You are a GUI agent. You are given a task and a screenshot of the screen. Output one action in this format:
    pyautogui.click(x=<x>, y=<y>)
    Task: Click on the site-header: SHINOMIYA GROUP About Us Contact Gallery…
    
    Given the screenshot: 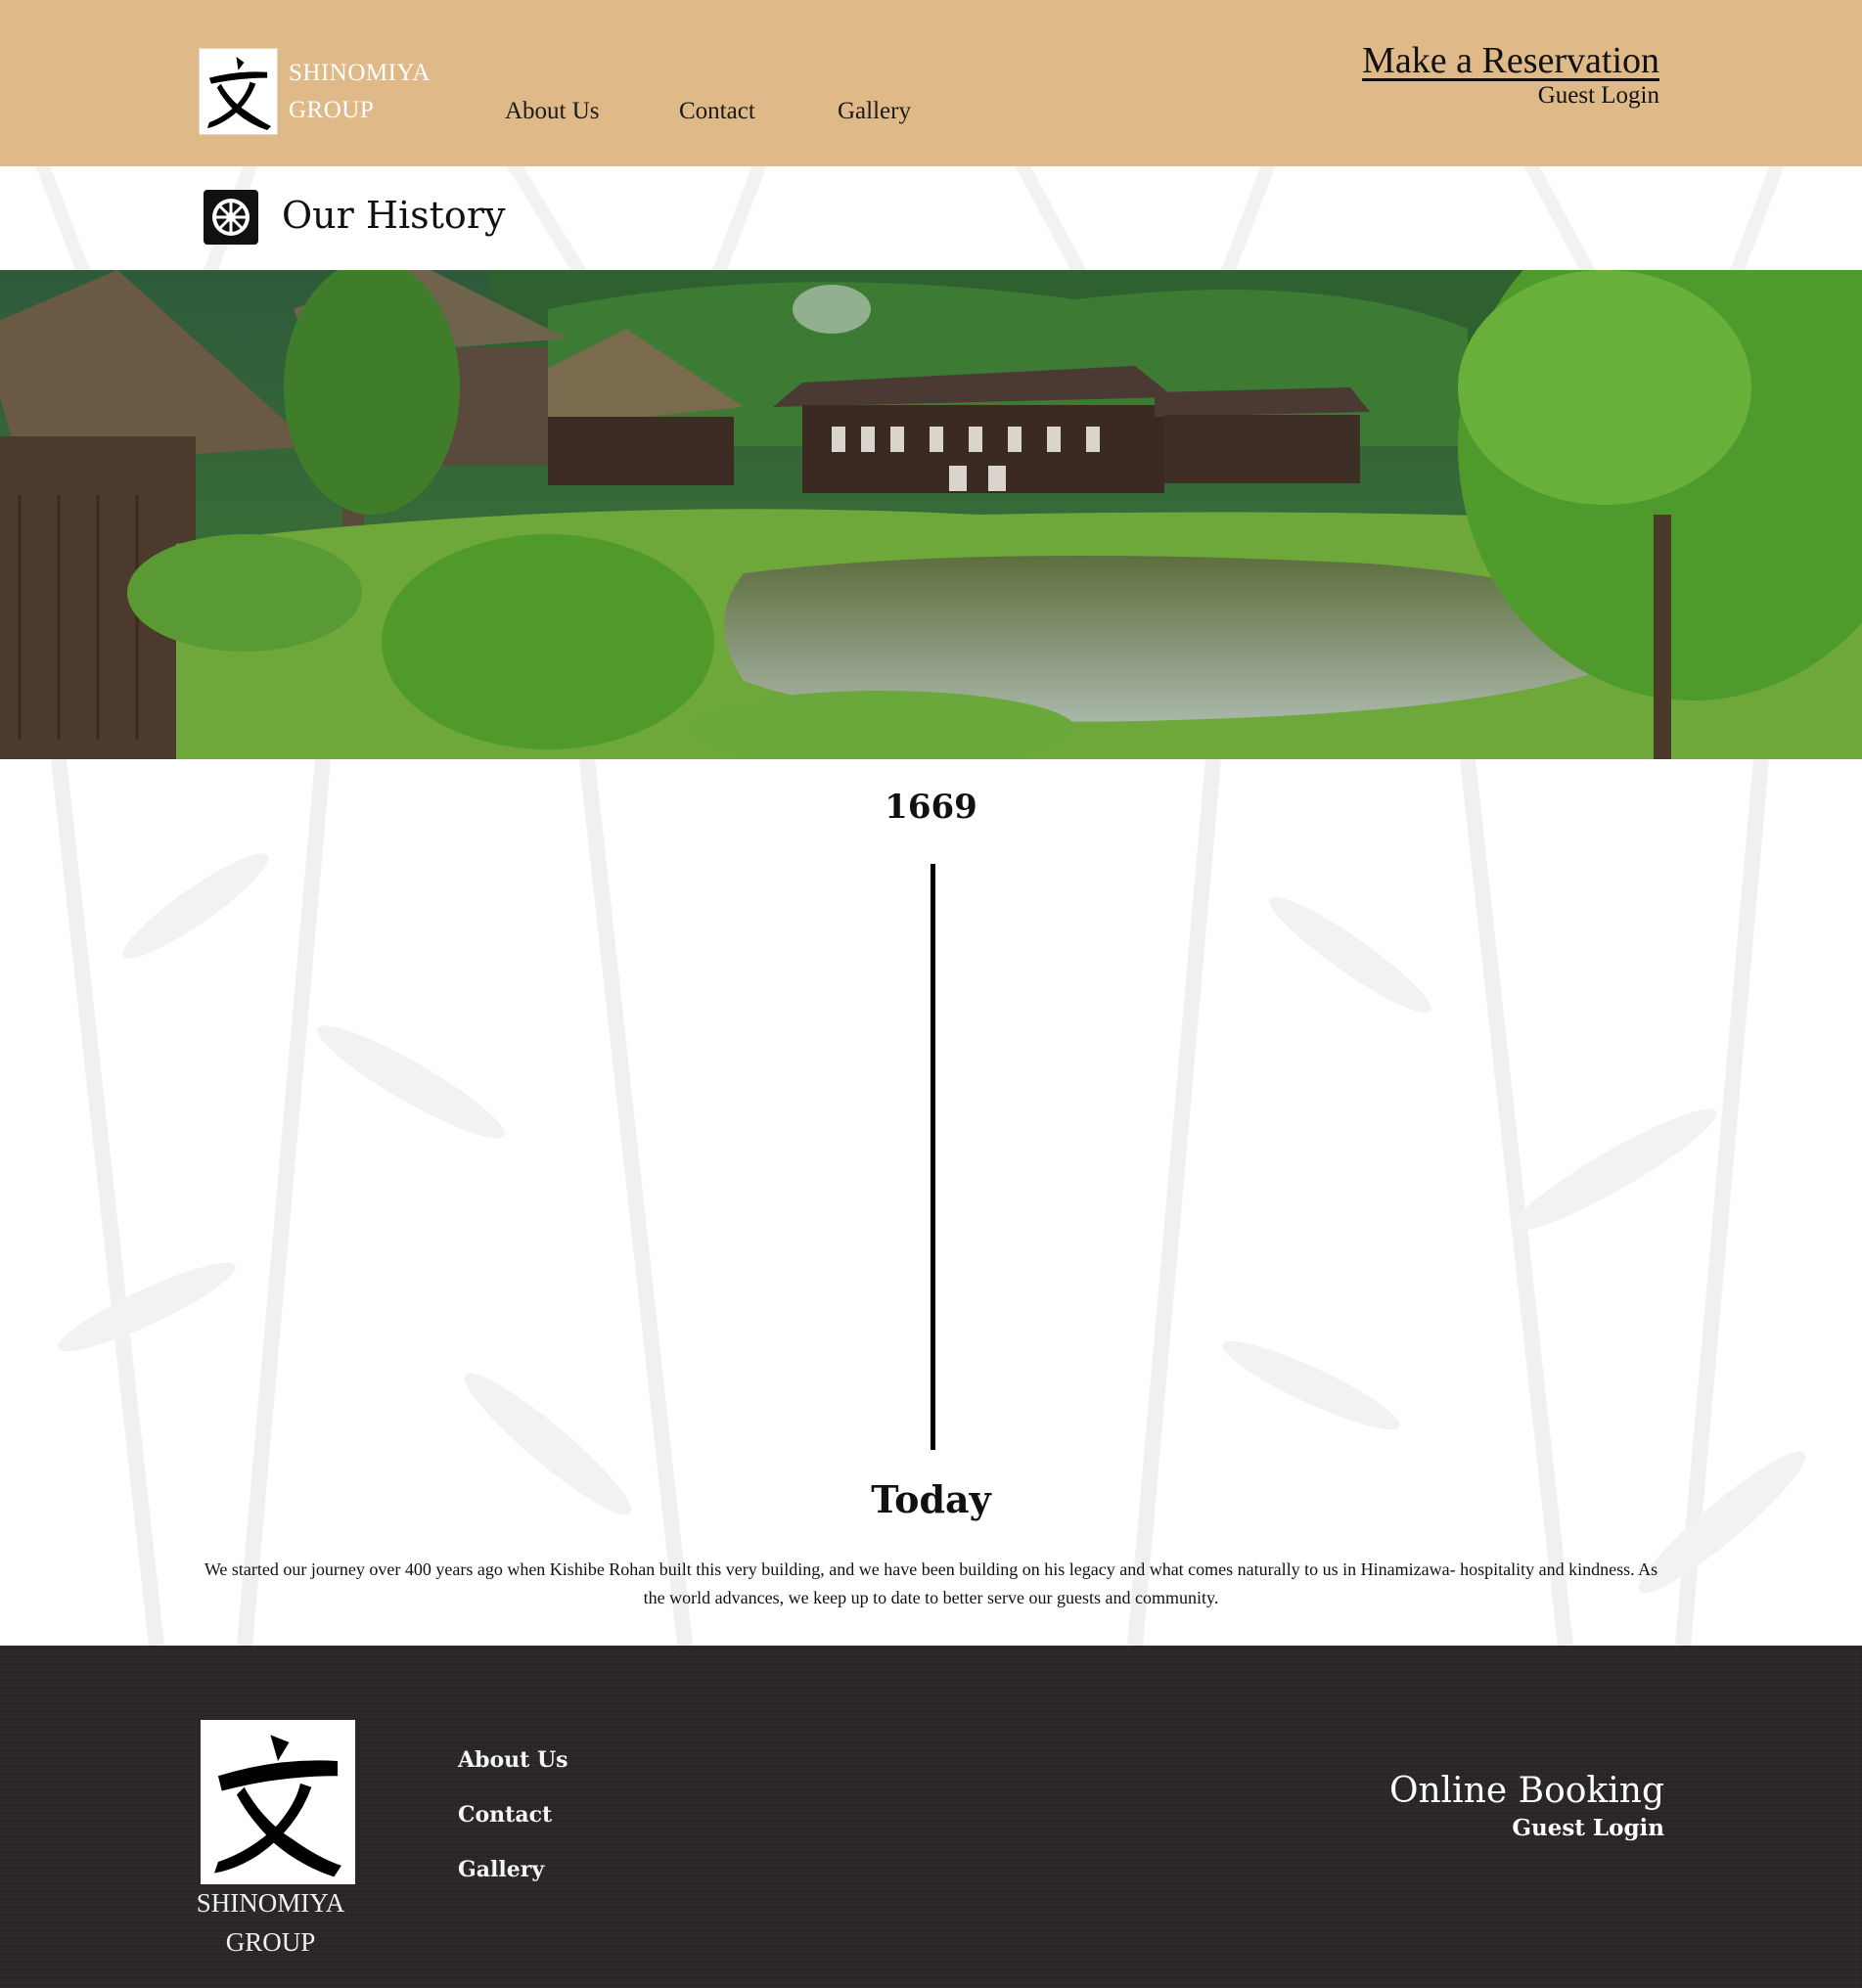 What is the action you would take?
    pyautogui.click(x=931, y=83)
    